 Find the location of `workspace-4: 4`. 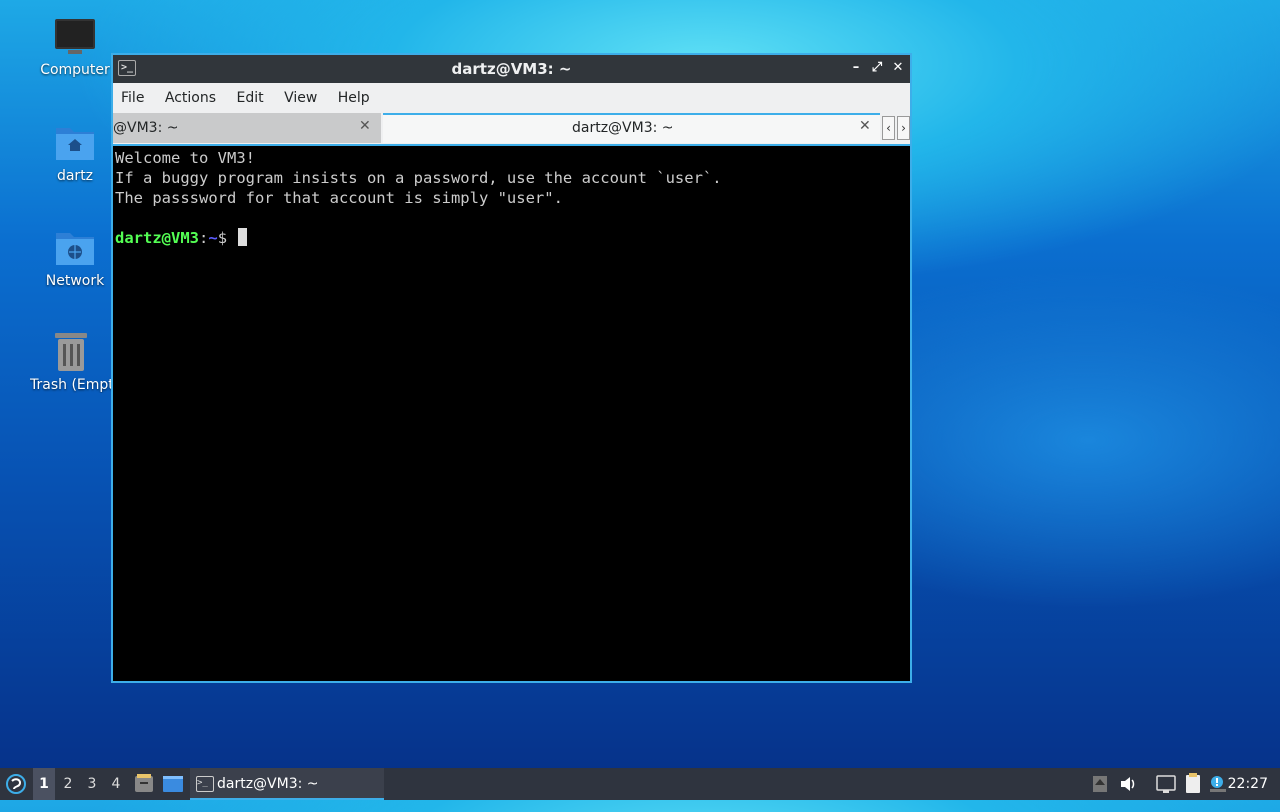

workspace-4: 4 is located at coordinates (116, 784).